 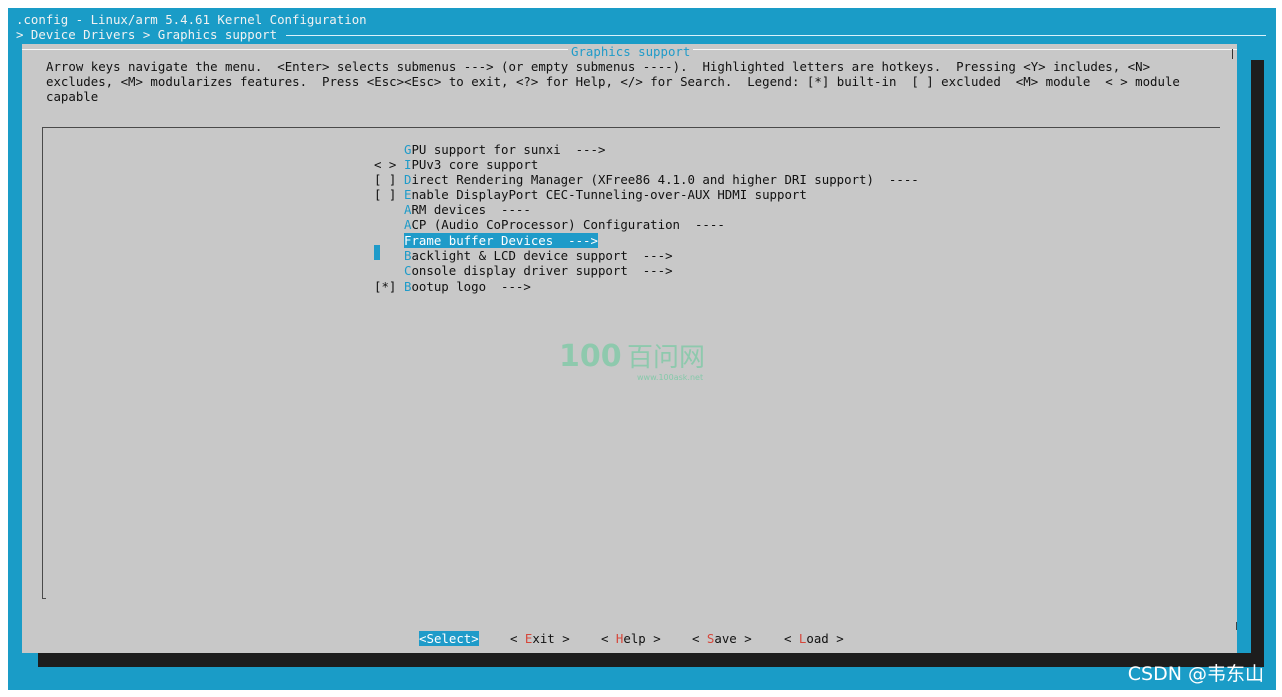 What do you see at coordinates (722, 638) in the screenshot?
I see `save-button: < Save >` at bounding box center [722, 638].